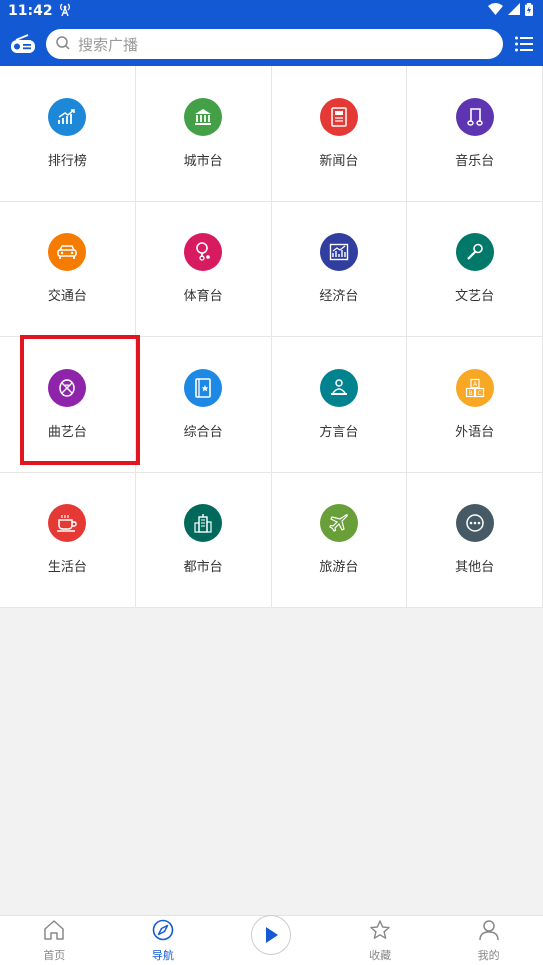  I want to click on category-city: 城市台, so click(203, 134).